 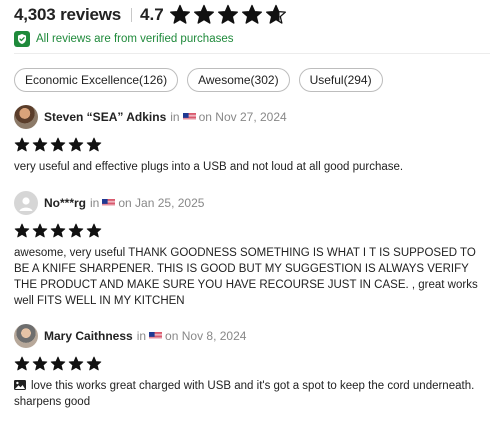 What do you see at coordinates (88, 336) in the screenshot?
I see `reviewer-name: Mary Caithness` at bounding box center [88, 336].